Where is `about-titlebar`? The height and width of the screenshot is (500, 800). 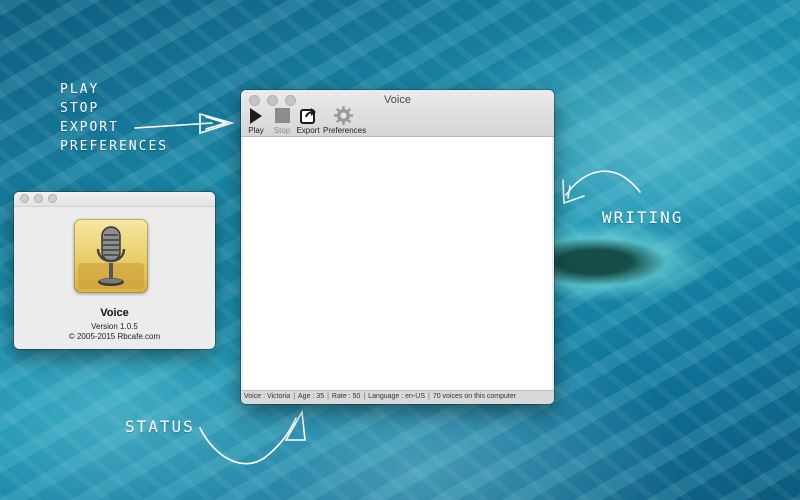
about-titlebar is located at coordinates (114, 199).